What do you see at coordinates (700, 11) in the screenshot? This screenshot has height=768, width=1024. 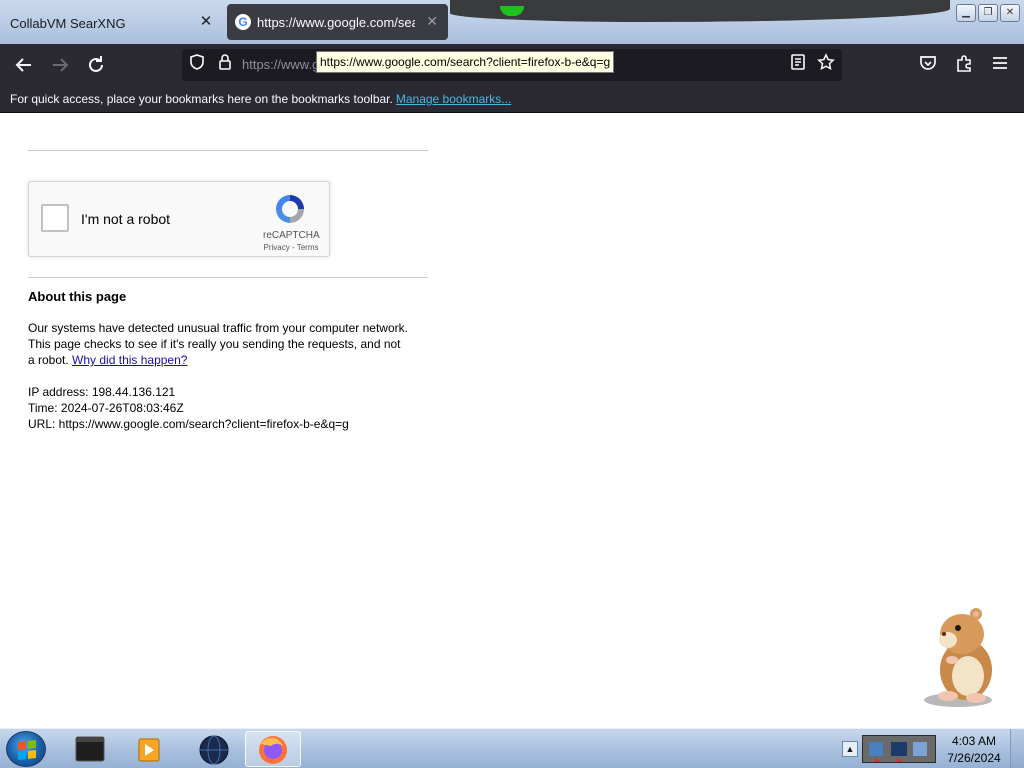 I see `decorative-banner` at bounding box center [700, 11].